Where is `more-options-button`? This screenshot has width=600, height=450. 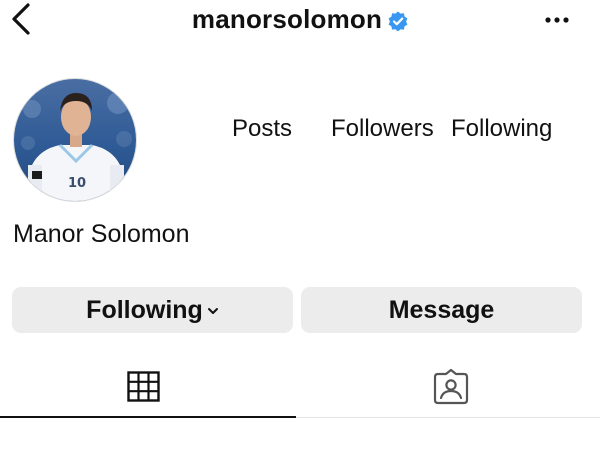 more-options-button is located at coordinates (558, 20).